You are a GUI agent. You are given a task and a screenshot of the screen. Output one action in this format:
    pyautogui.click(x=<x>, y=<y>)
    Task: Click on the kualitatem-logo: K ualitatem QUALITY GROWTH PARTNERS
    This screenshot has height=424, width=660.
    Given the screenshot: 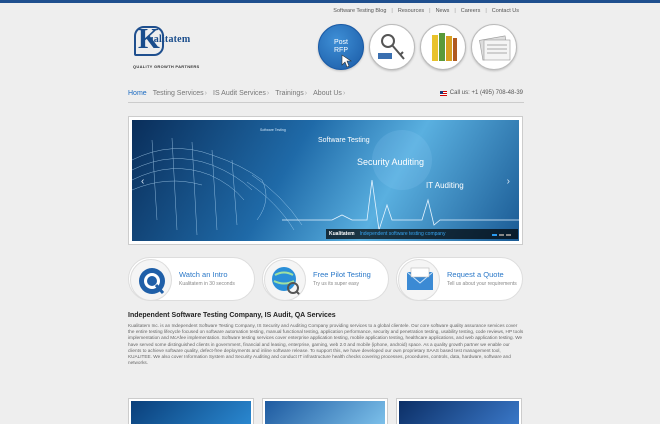 What is the action you would take?
    pyautogui.click(x=168, y=49)
    